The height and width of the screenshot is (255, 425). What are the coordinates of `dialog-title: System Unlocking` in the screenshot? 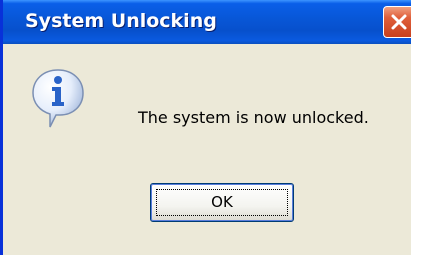 It's located at (121, 21).